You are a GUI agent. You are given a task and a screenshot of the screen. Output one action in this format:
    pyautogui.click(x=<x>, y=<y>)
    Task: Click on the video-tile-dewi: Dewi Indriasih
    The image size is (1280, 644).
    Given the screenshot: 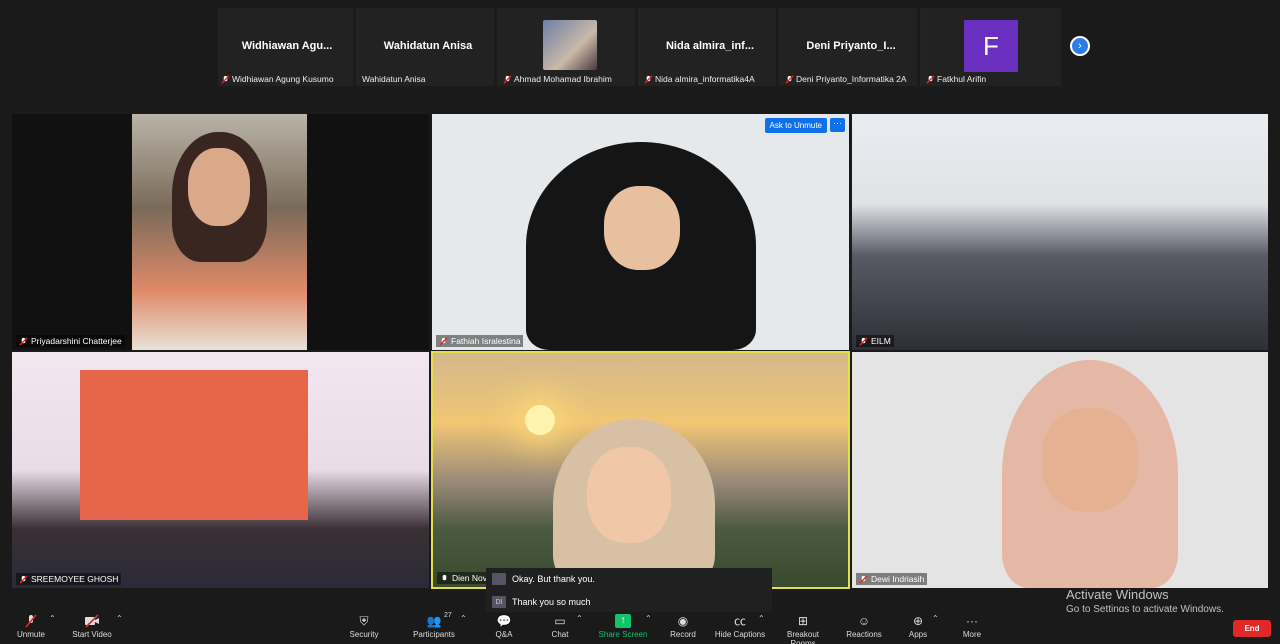 What is the action you would take?
    pyautogui.click(x=1060, y=470)
    